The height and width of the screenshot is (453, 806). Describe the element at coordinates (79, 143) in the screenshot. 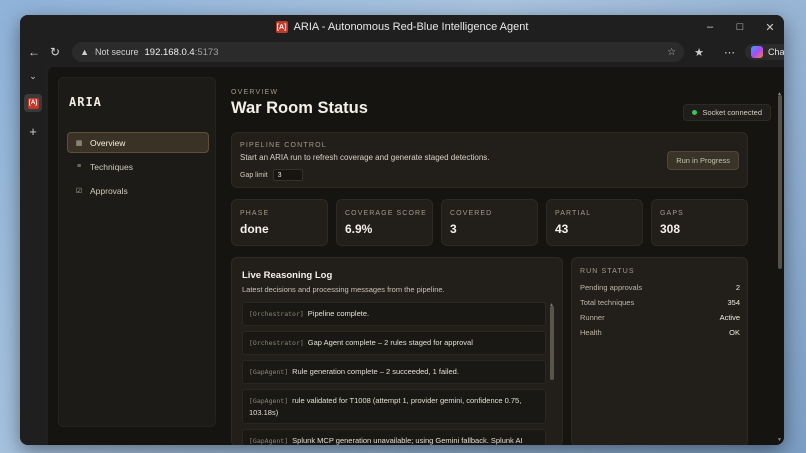

I see `grid-icon: ▦` at that location.